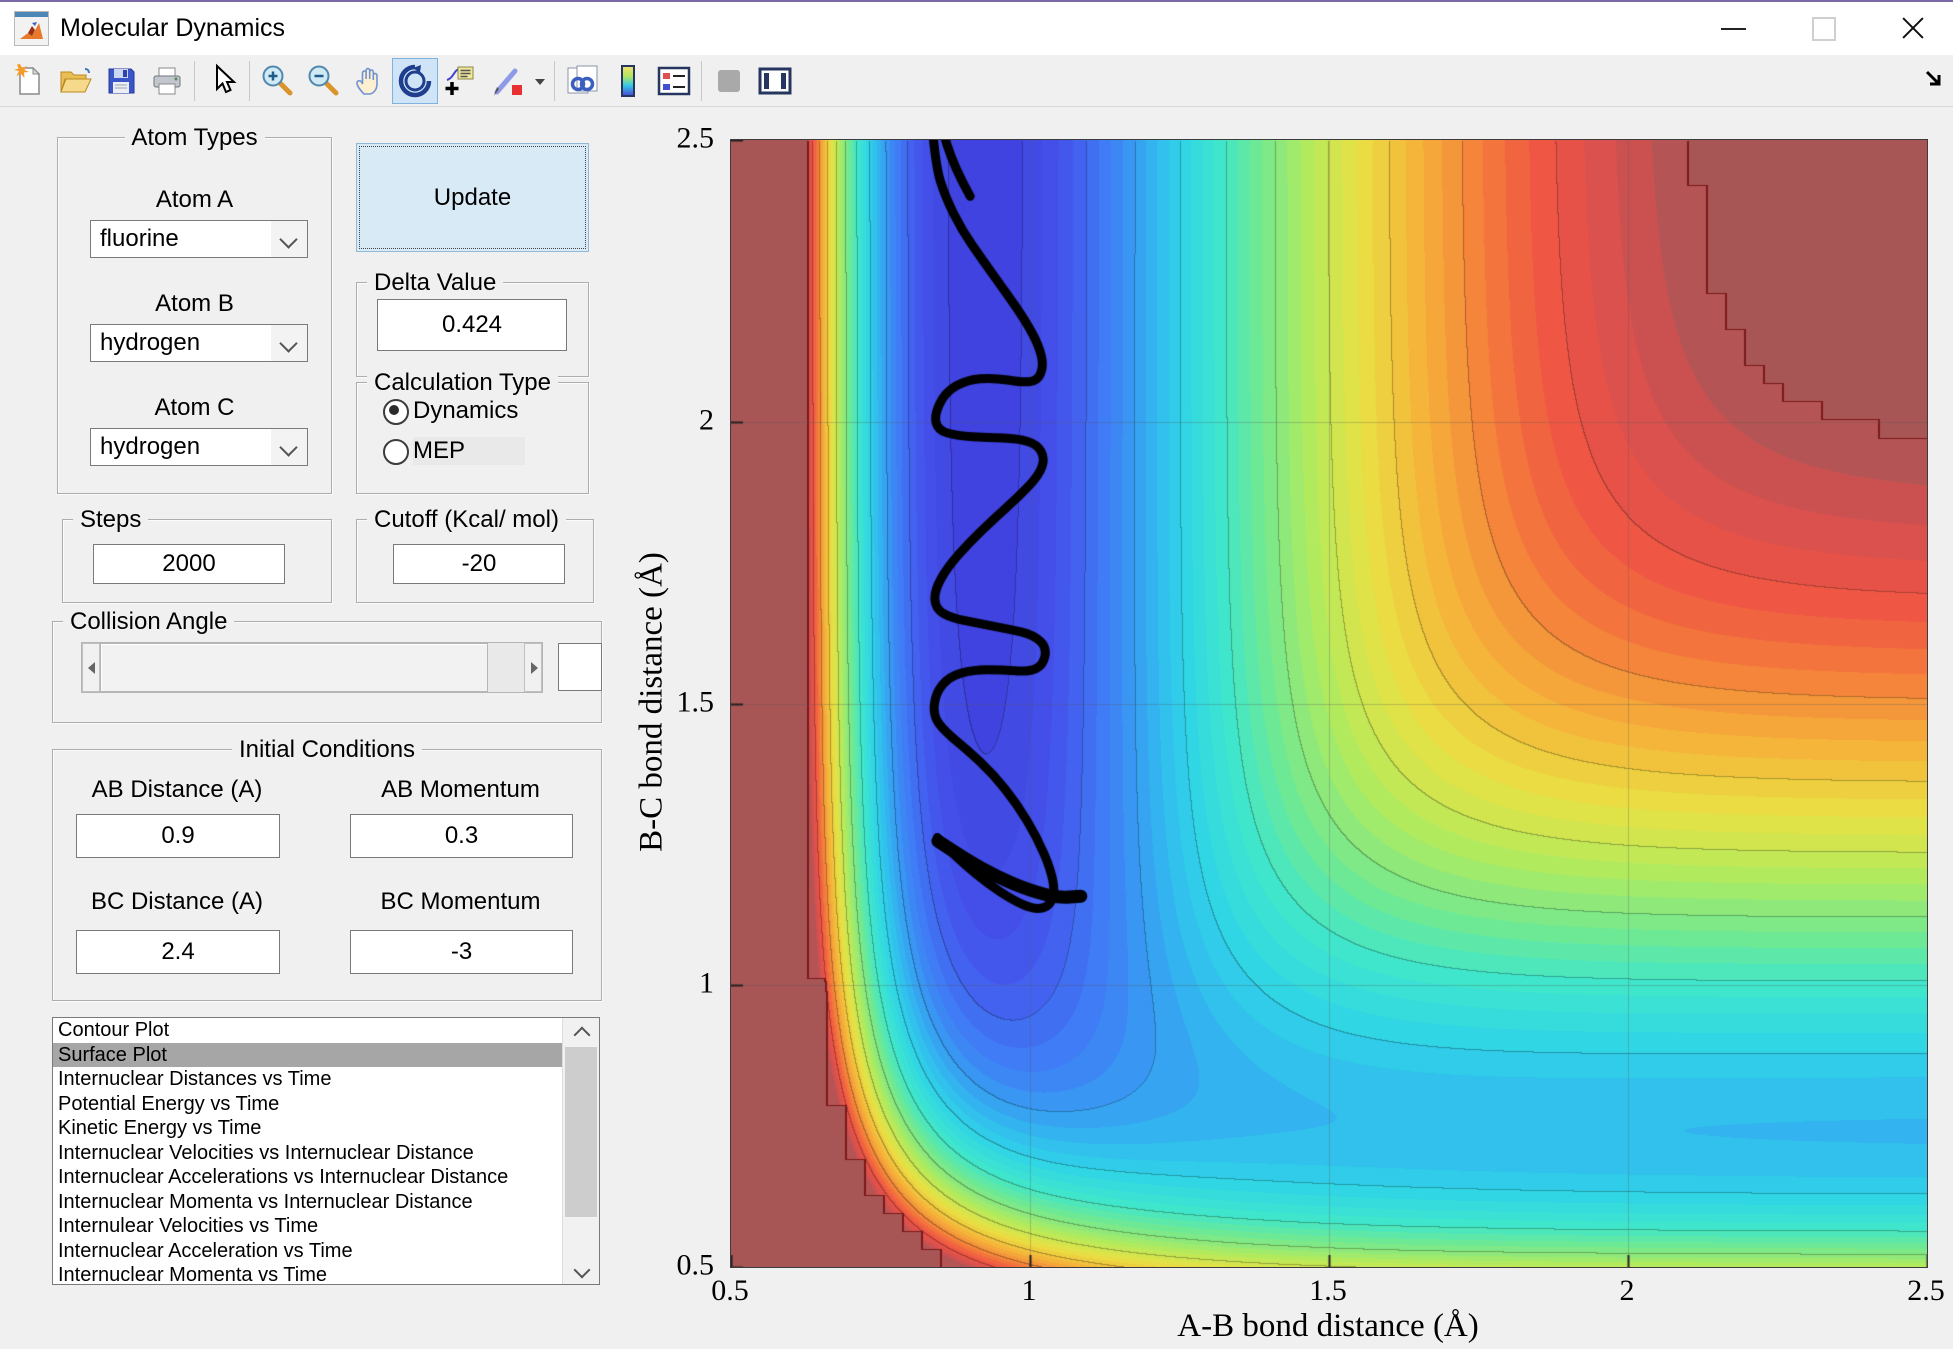  What do you see at coordinates (29, 81) in the screenshot?
I see `new-file-icon` at bounding box center [29, 81].